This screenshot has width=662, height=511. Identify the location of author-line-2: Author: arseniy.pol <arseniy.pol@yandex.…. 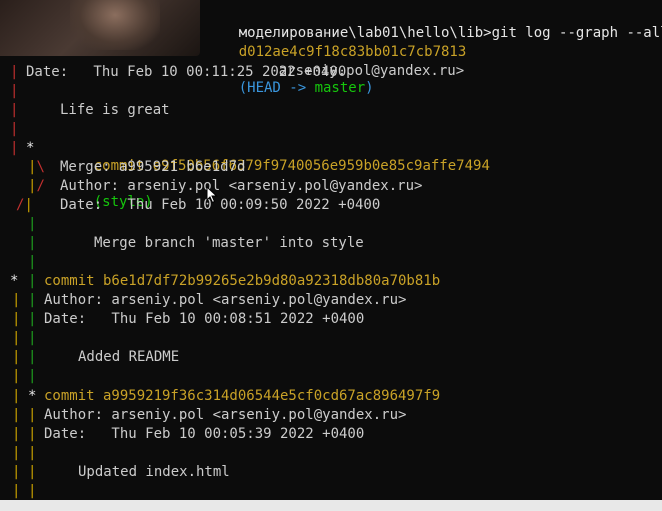
(241, 186).